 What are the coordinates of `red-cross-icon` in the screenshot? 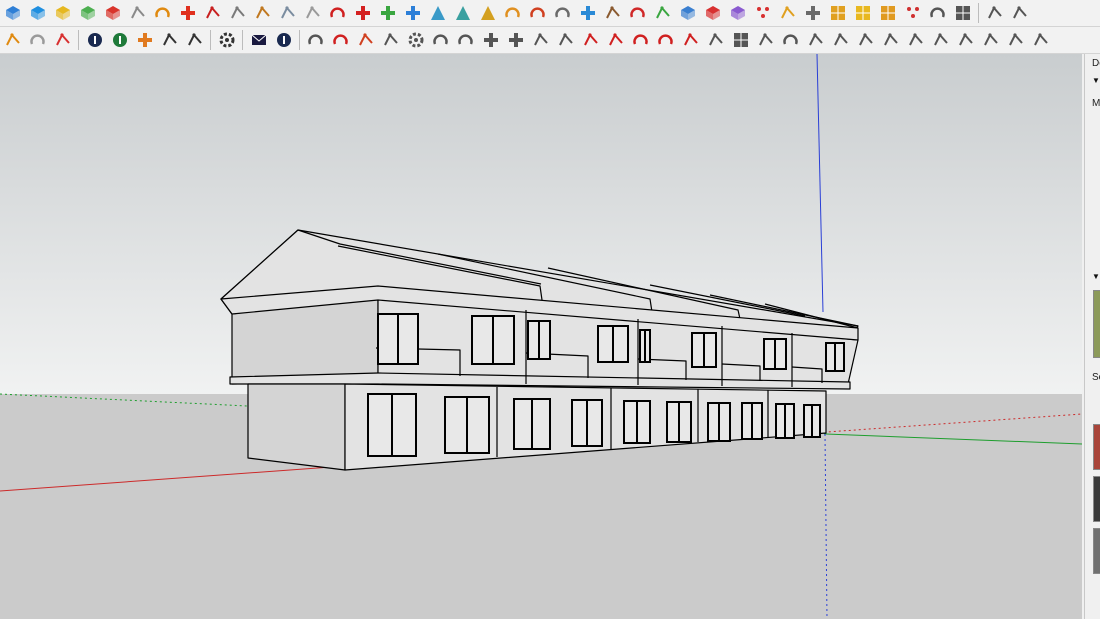 It's located at (362, 13).